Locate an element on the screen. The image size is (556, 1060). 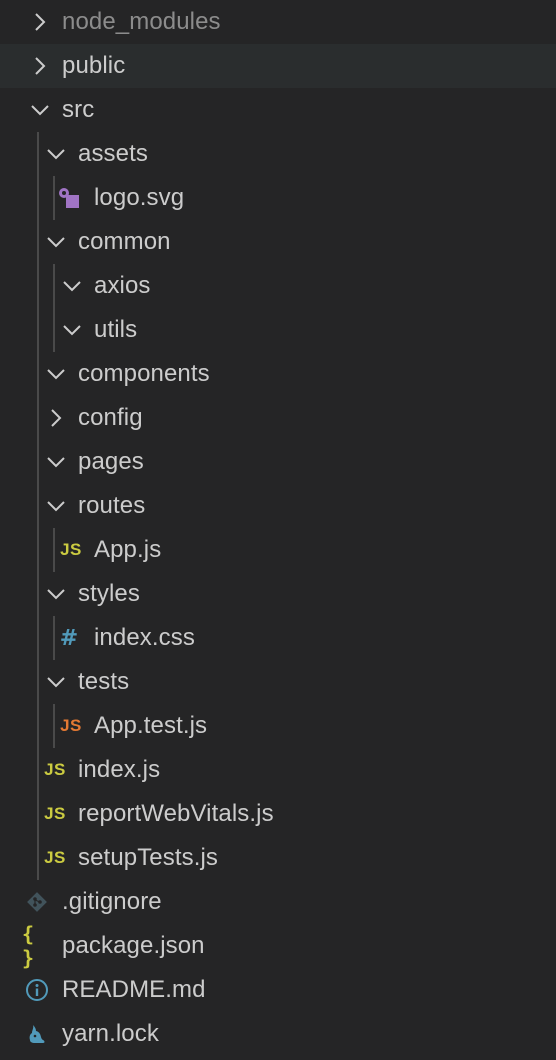
tree-item-config: config is located at coordinates (278, 418).